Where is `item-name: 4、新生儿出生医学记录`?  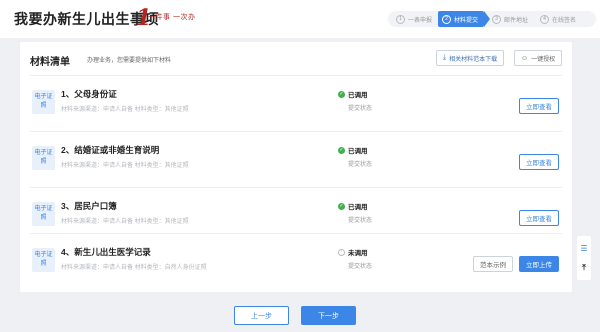
item-name: 4、新生儿出生医学记录 is located at coordinates (106, 252).